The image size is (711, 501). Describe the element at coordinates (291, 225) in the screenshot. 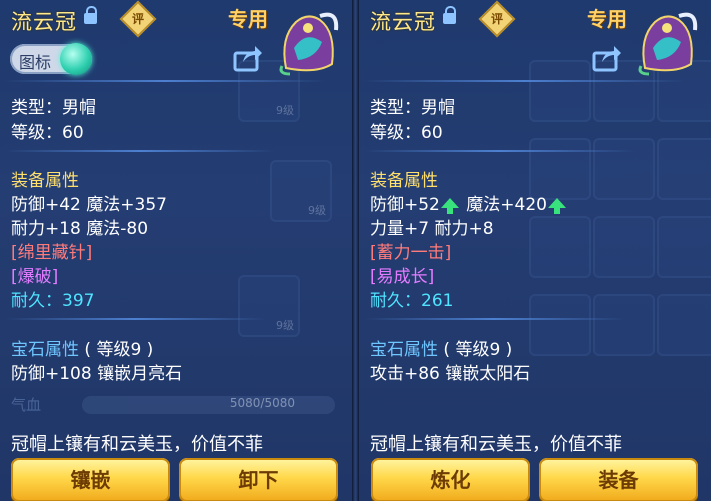

I see `inventory-grid-backdrop: 9级 9级 9级` at that location.